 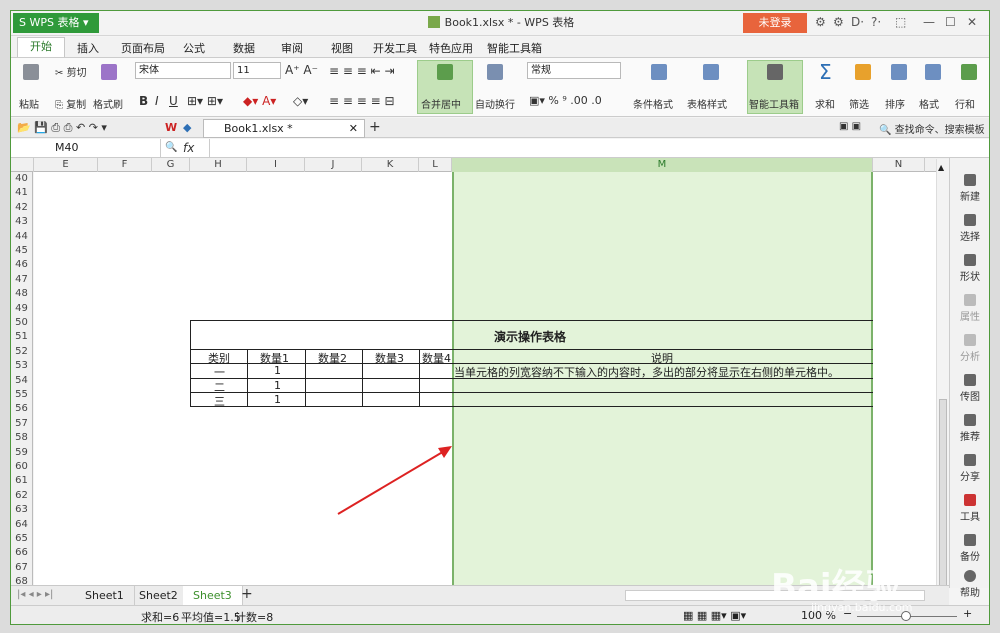 I want to click on tab-review: 审阅, so click(x=292, y=48).